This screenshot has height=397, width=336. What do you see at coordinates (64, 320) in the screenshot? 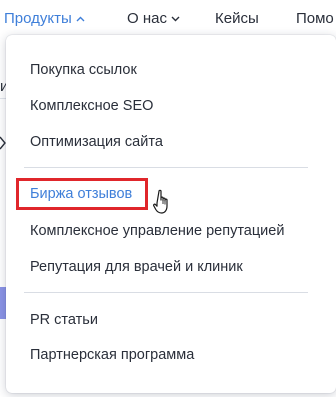
I see `menu-item-pr-articles: PR статьи` at bounding box center [64, 320].